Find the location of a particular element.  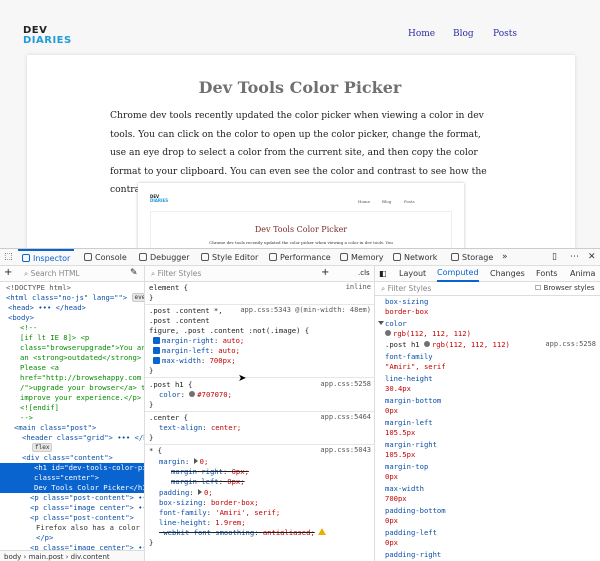

r1-prop-2-checkbox is located at coordinates (156, 350).